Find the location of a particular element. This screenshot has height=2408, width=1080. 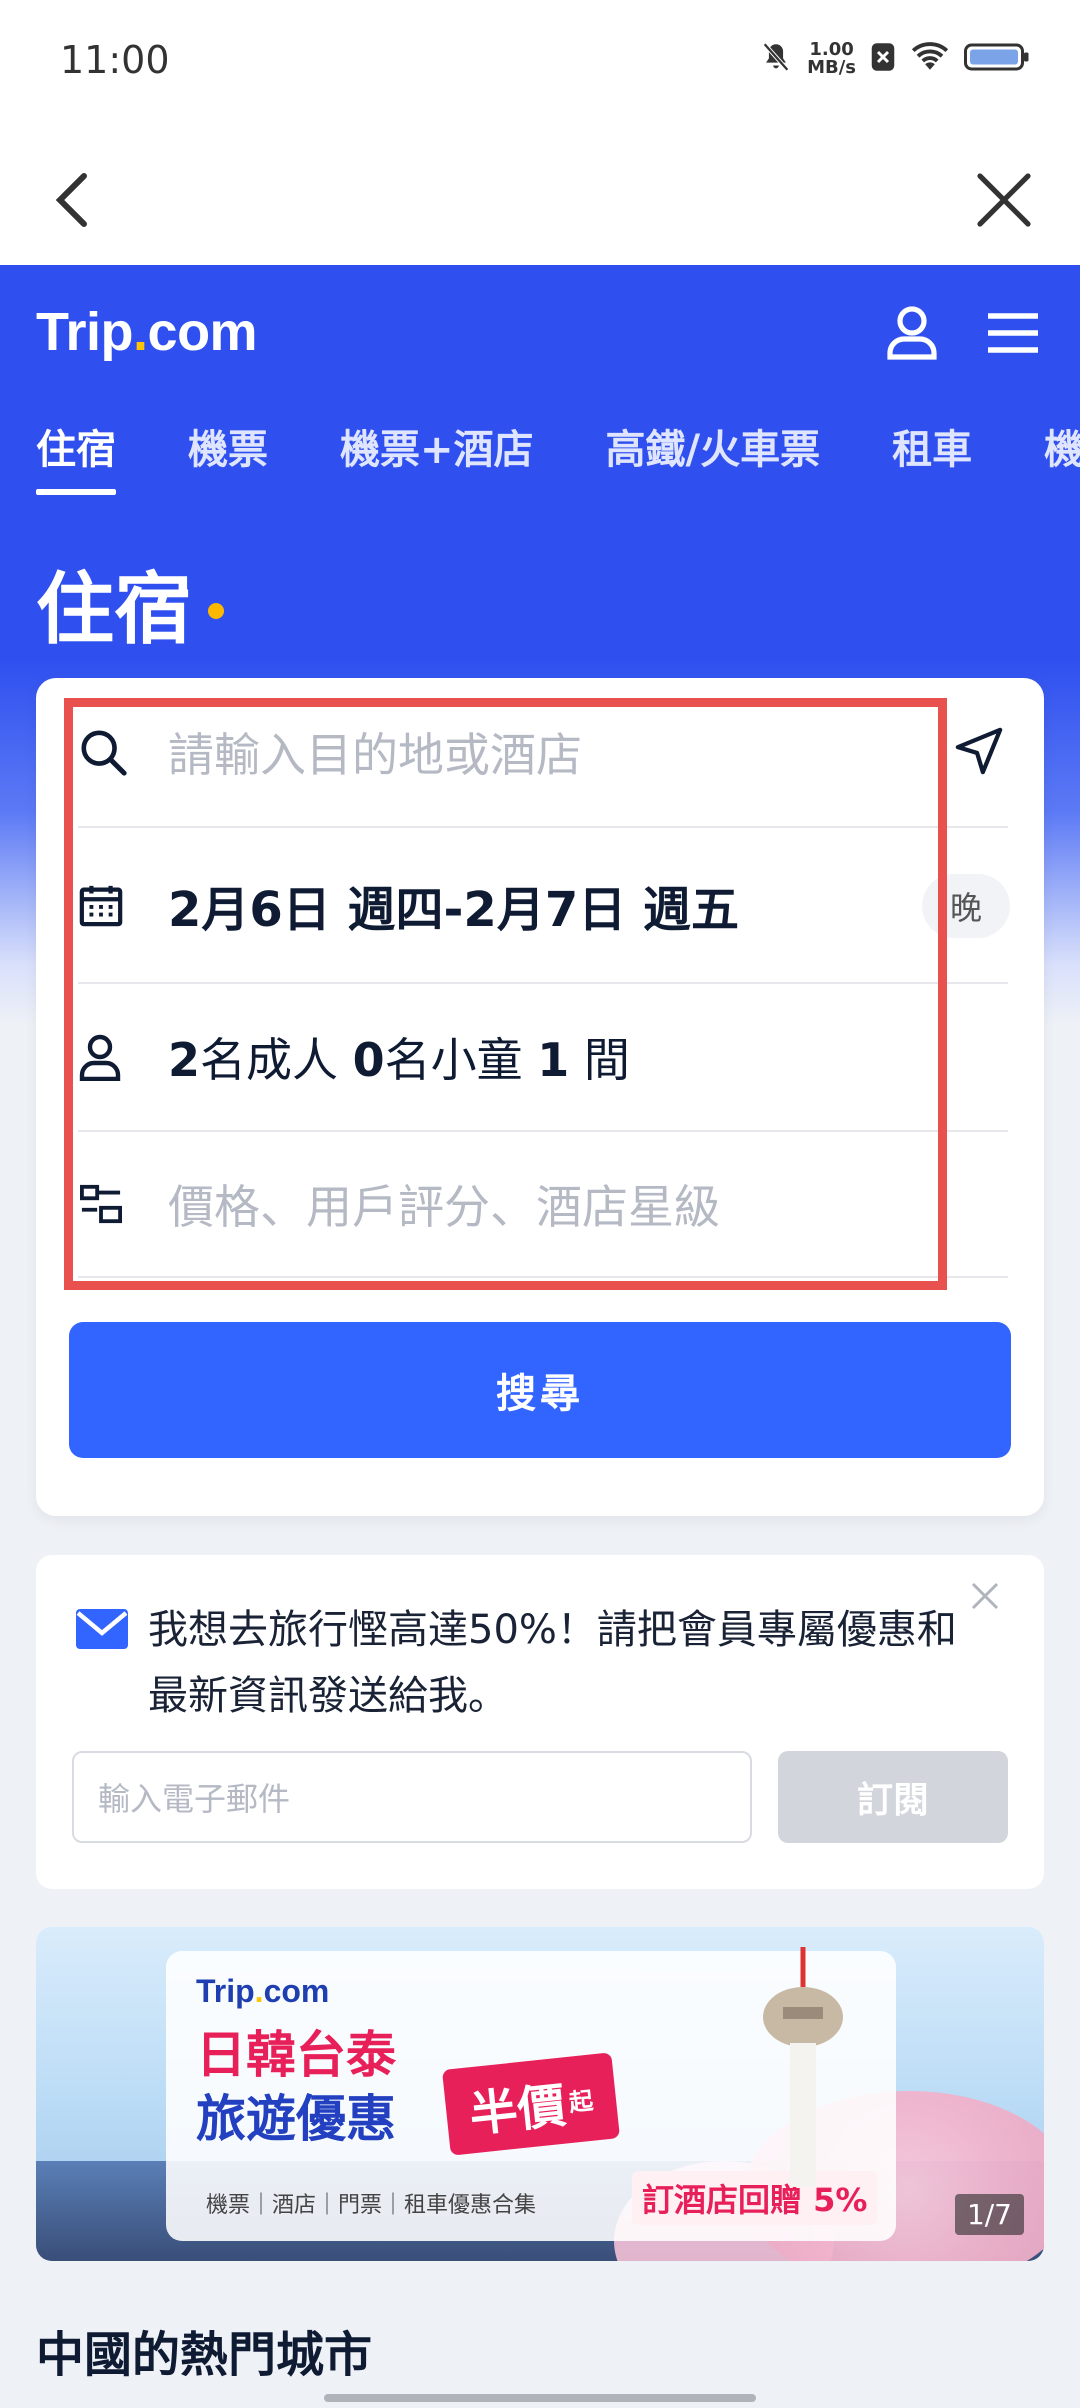

home-indicator is located at coordinates (540, 2398).